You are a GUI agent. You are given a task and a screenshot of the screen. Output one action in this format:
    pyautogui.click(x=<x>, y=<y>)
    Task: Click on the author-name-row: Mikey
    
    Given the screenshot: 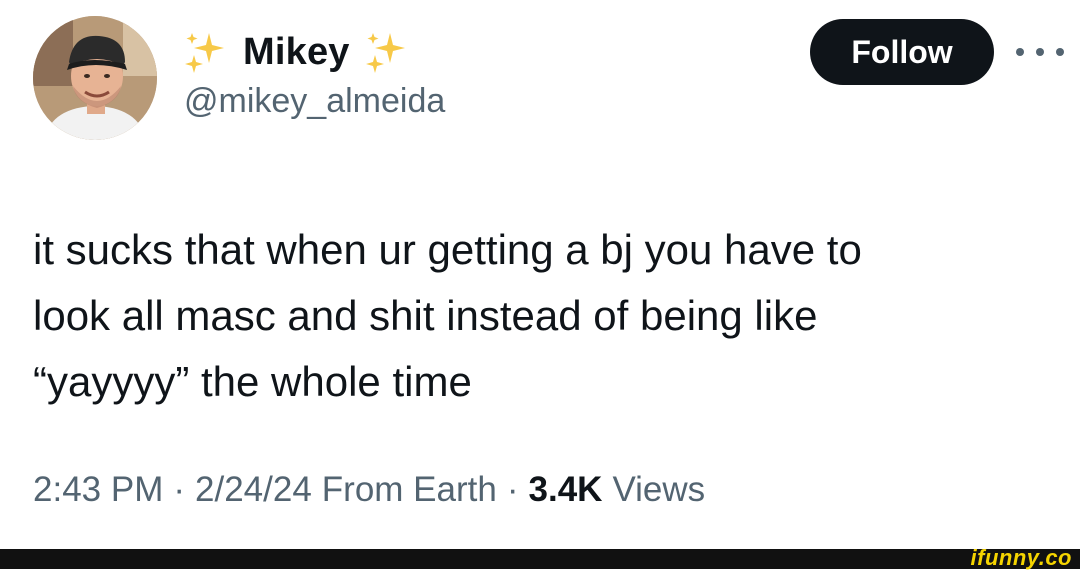 What is the action you would take?
    pyautogui.click(x=296, y=52)
    